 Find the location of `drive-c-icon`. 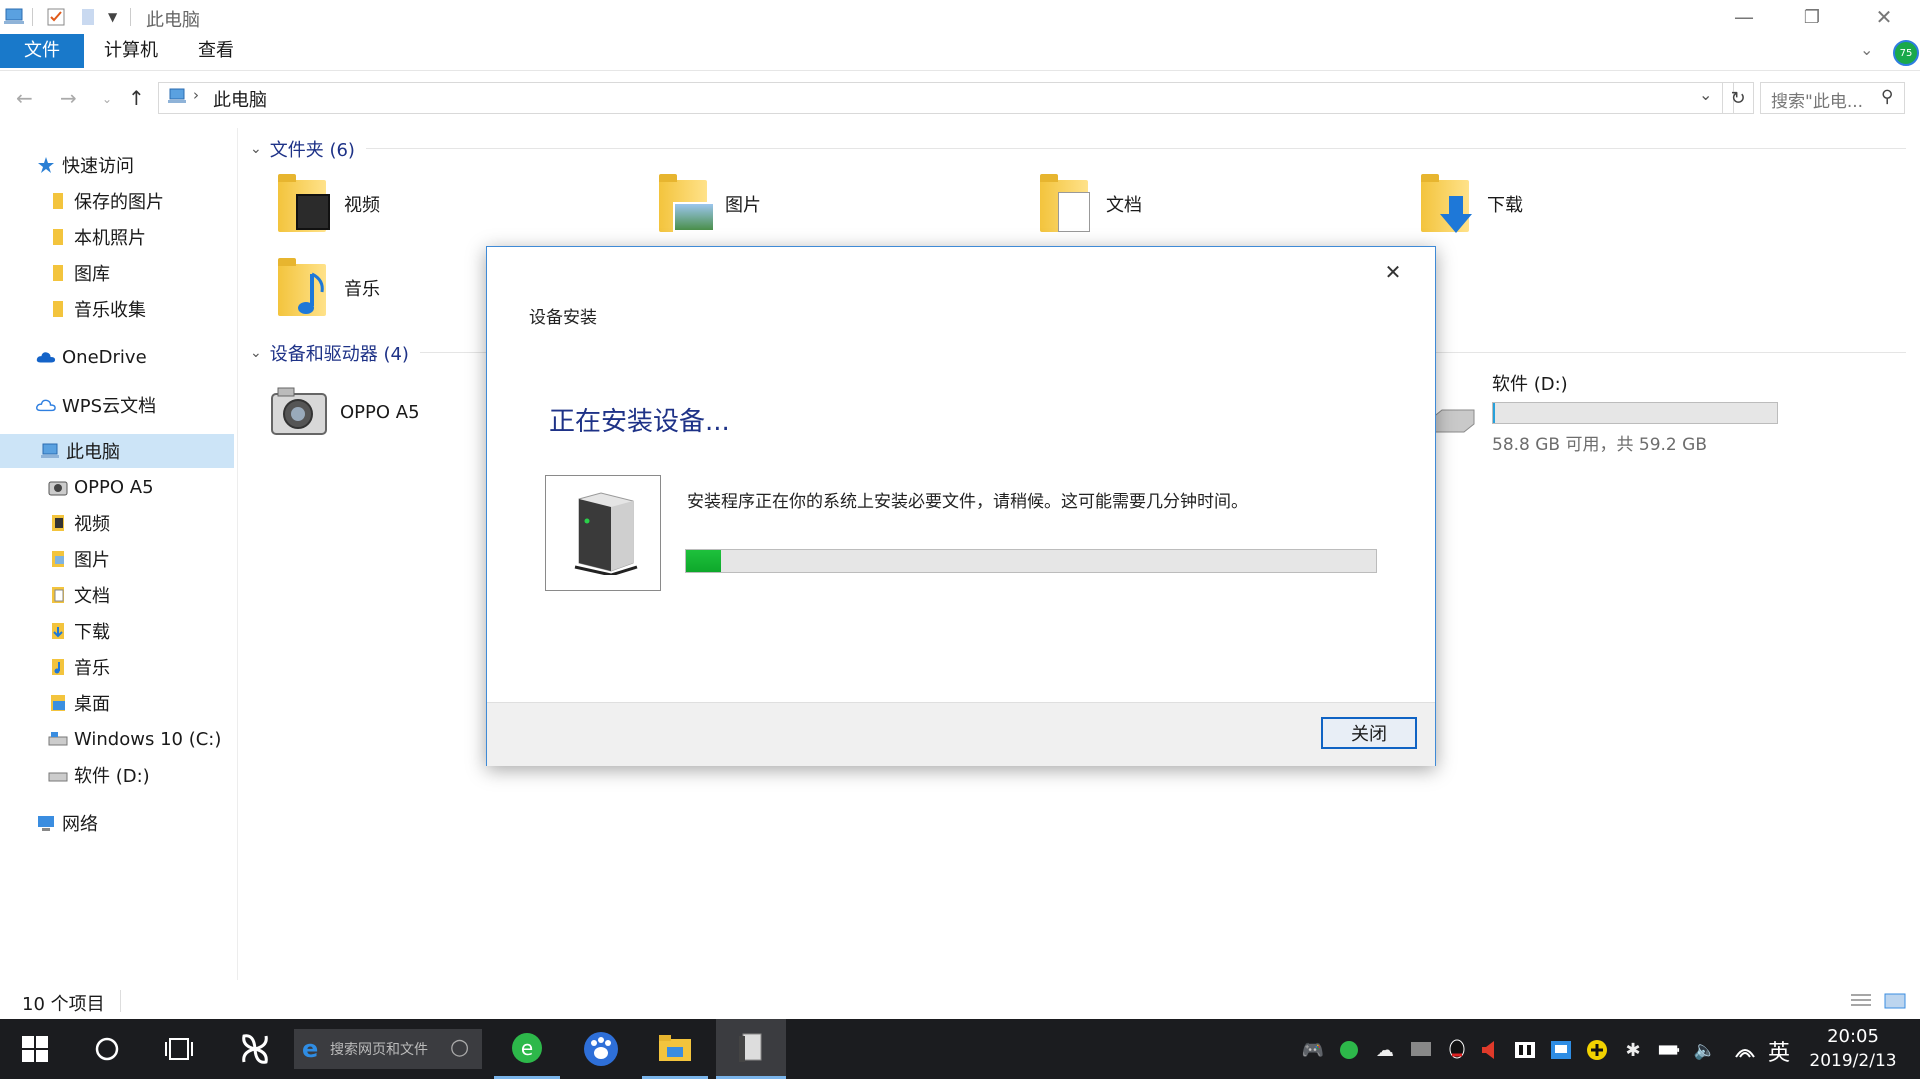

drive-c-icon is located at coordinates (58, 739).